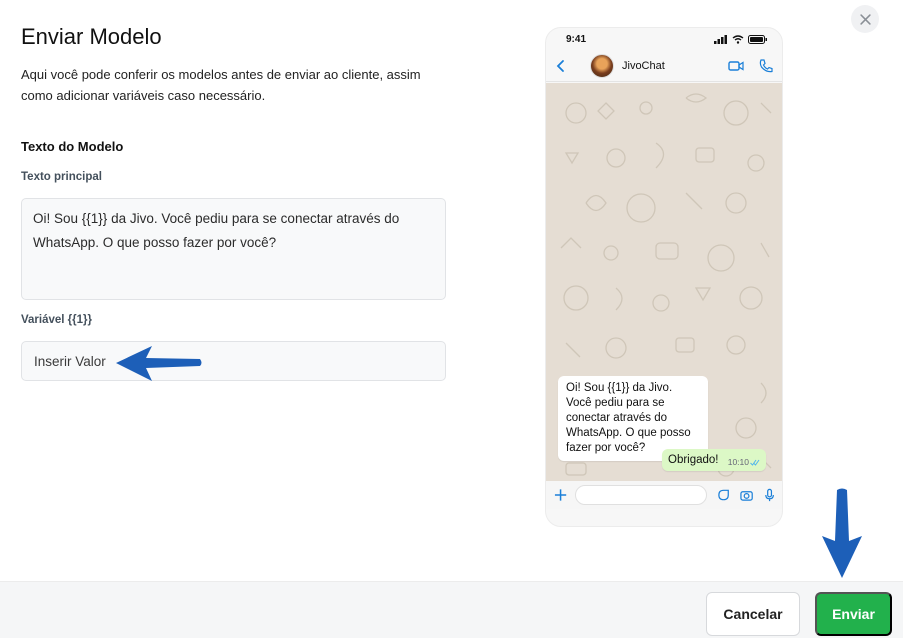 This screenshot has width=903, height=638. What do you see at coordinates (757, 39) in the screenshot?
I see `battery-icon` at bounding box center [757, 39].